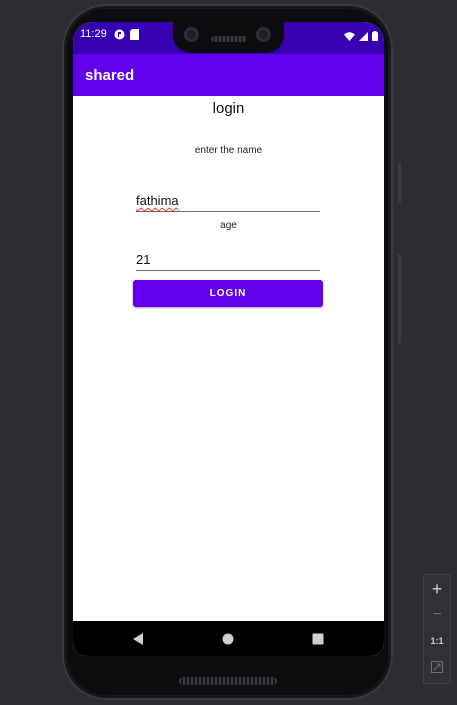 Image resolution: width=457 pixels, height=705 pixels. I want to click on name-input-value: fathima, so click(157, 200).